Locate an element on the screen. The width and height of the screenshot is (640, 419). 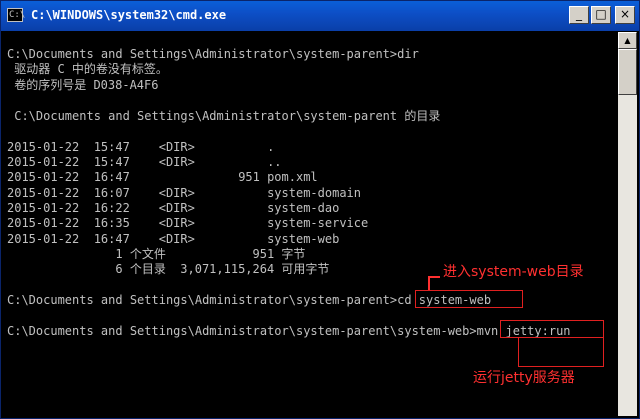
console-line: 驱动器 C 中的卷没有标签。 is located at coordinates (87, 69).